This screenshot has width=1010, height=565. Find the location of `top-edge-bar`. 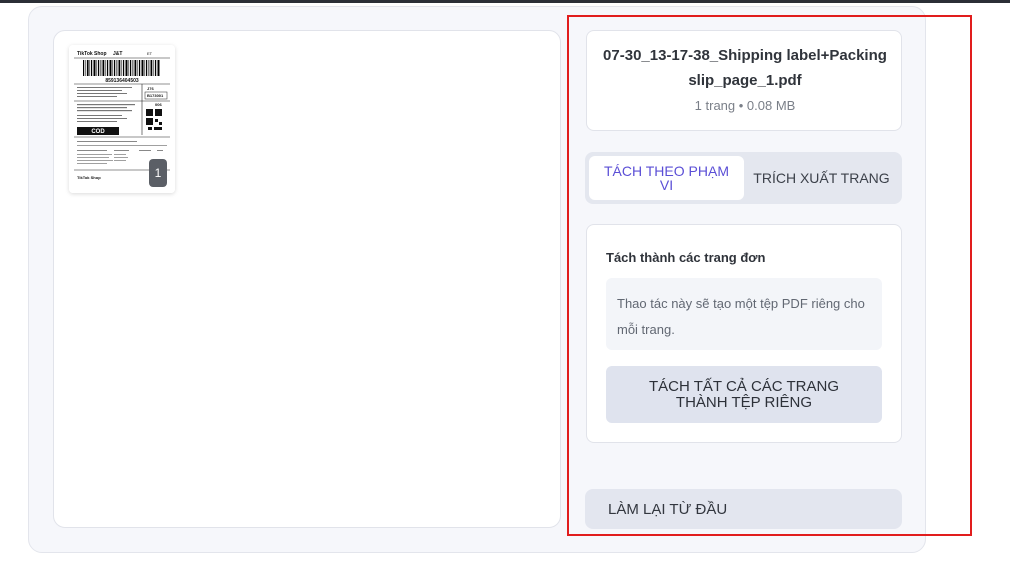

top-edge-bar is located at coordinates (505, 1).